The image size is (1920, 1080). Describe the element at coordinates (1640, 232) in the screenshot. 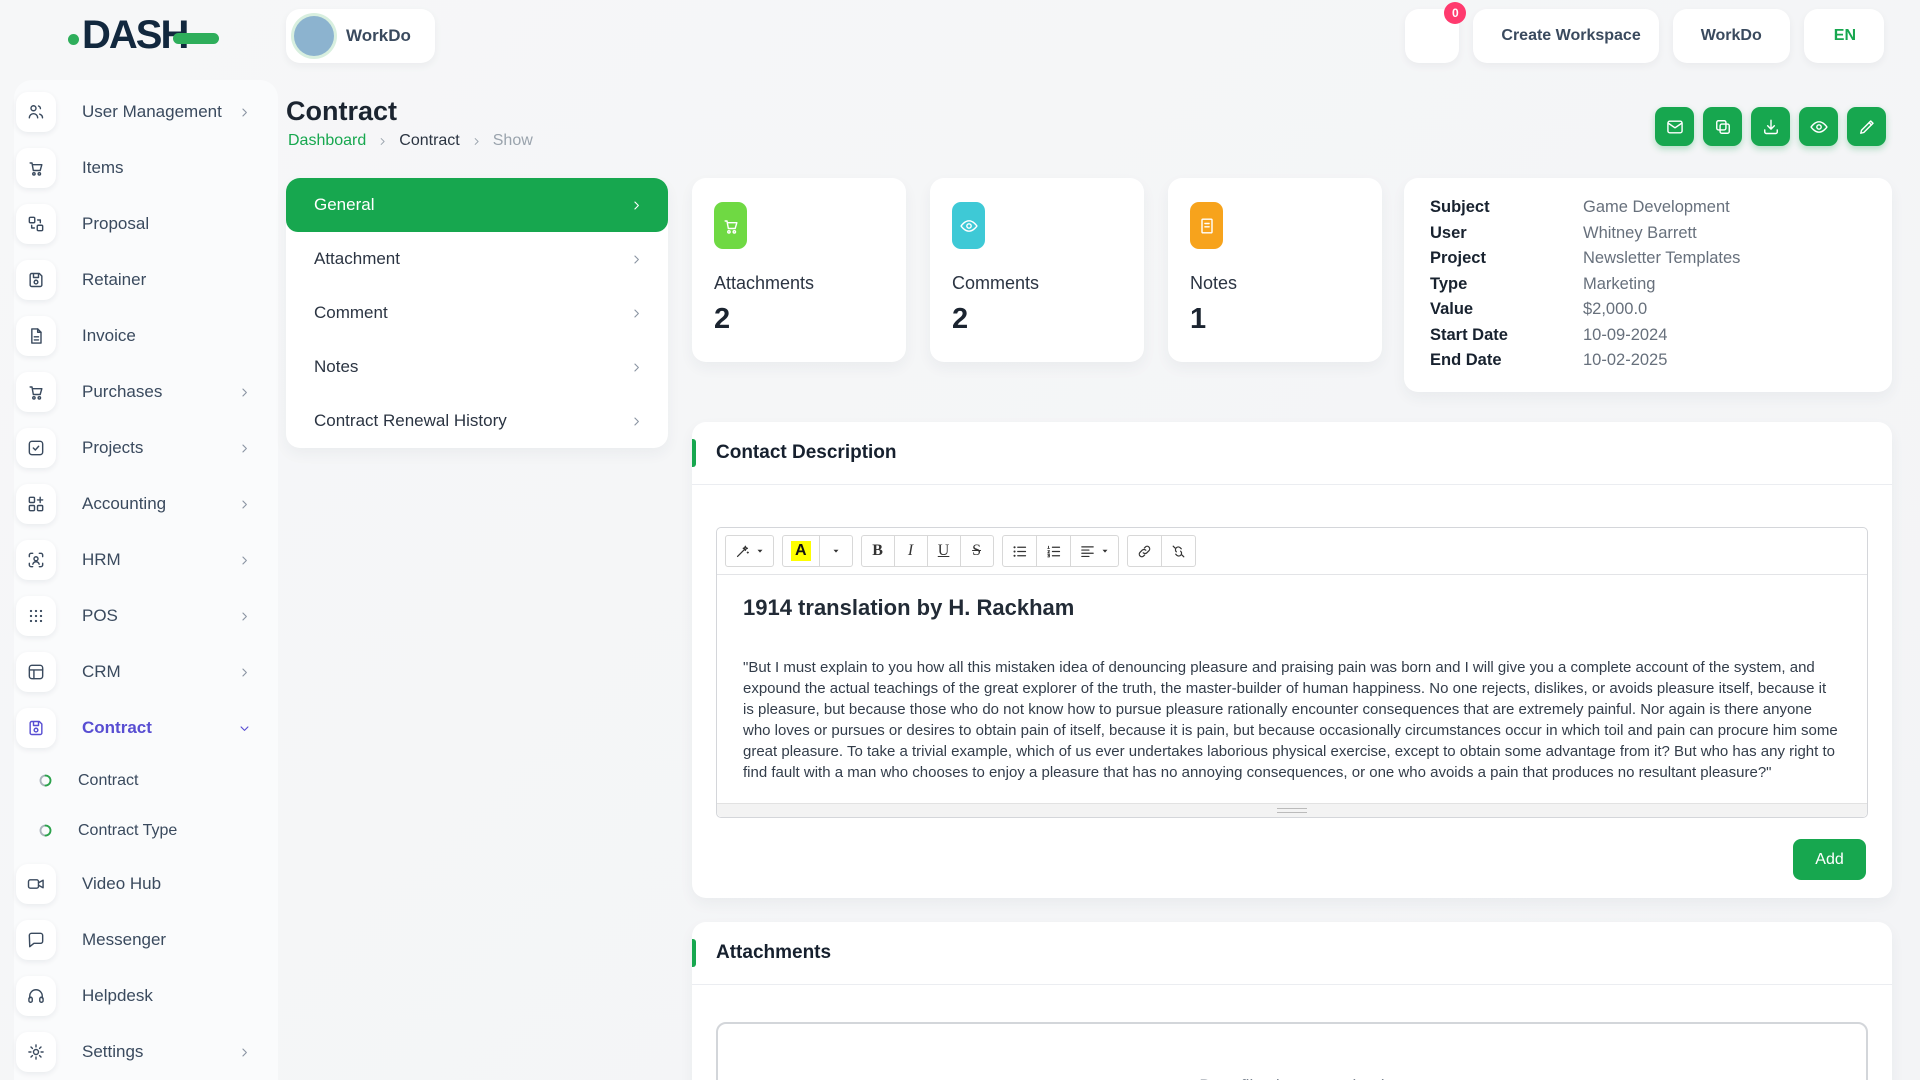

I see `detail-value: Whitney Barrett` at that location.